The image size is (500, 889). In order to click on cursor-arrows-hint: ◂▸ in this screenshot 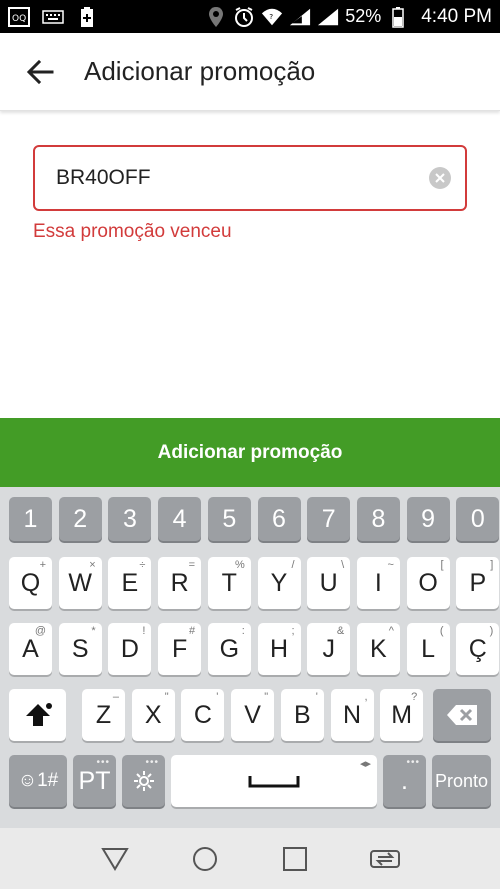, I will do `click(365, 764)`.